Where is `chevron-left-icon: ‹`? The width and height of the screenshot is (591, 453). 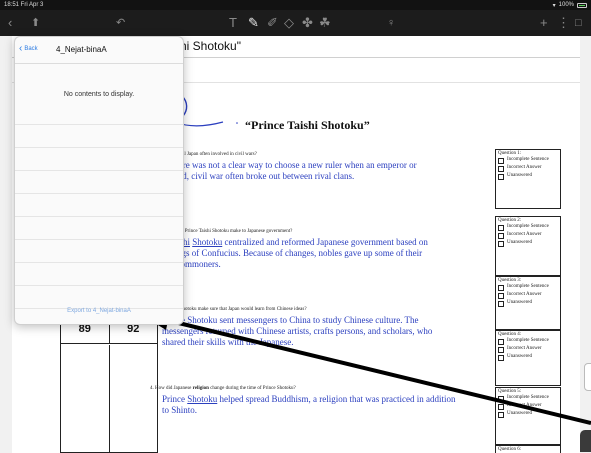
chevron-left-icon: ‹ is located at coordinates (21, 48).